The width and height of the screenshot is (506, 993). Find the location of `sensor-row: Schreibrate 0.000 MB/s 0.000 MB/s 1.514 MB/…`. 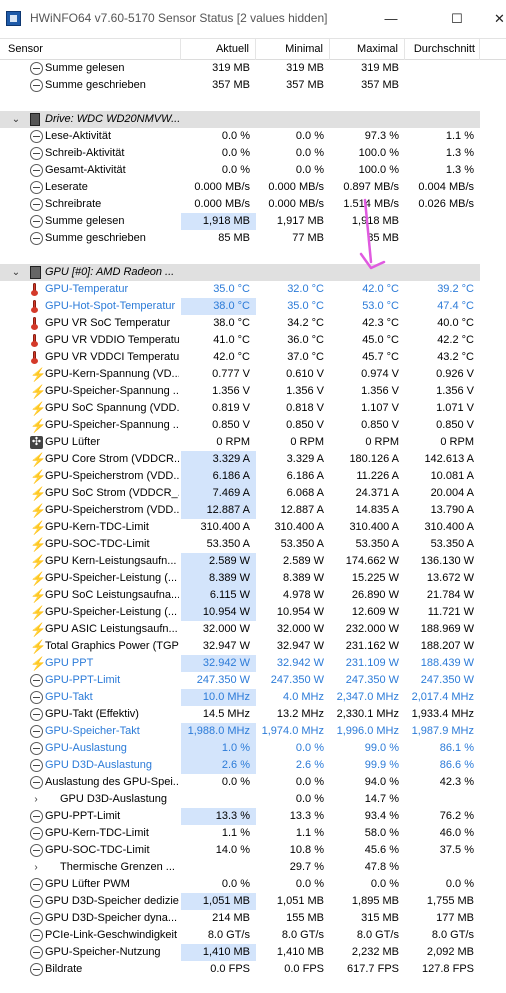

sensor-row: Schreibrate 0.000 MB/s 0.000 MB/s 1.514 MB/… is located at coordinates (253, 204).